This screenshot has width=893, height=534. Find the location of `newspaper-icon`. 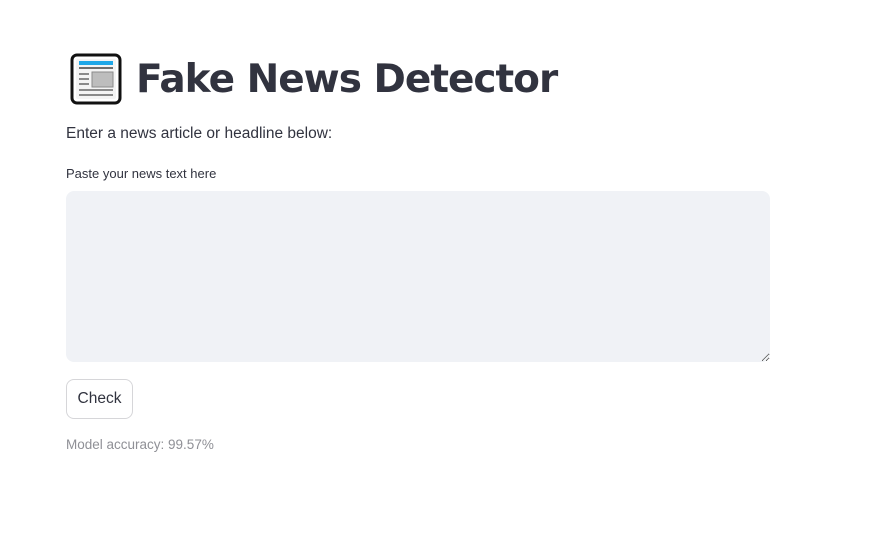

newspaper-icon is located at coordinates (96, 79).